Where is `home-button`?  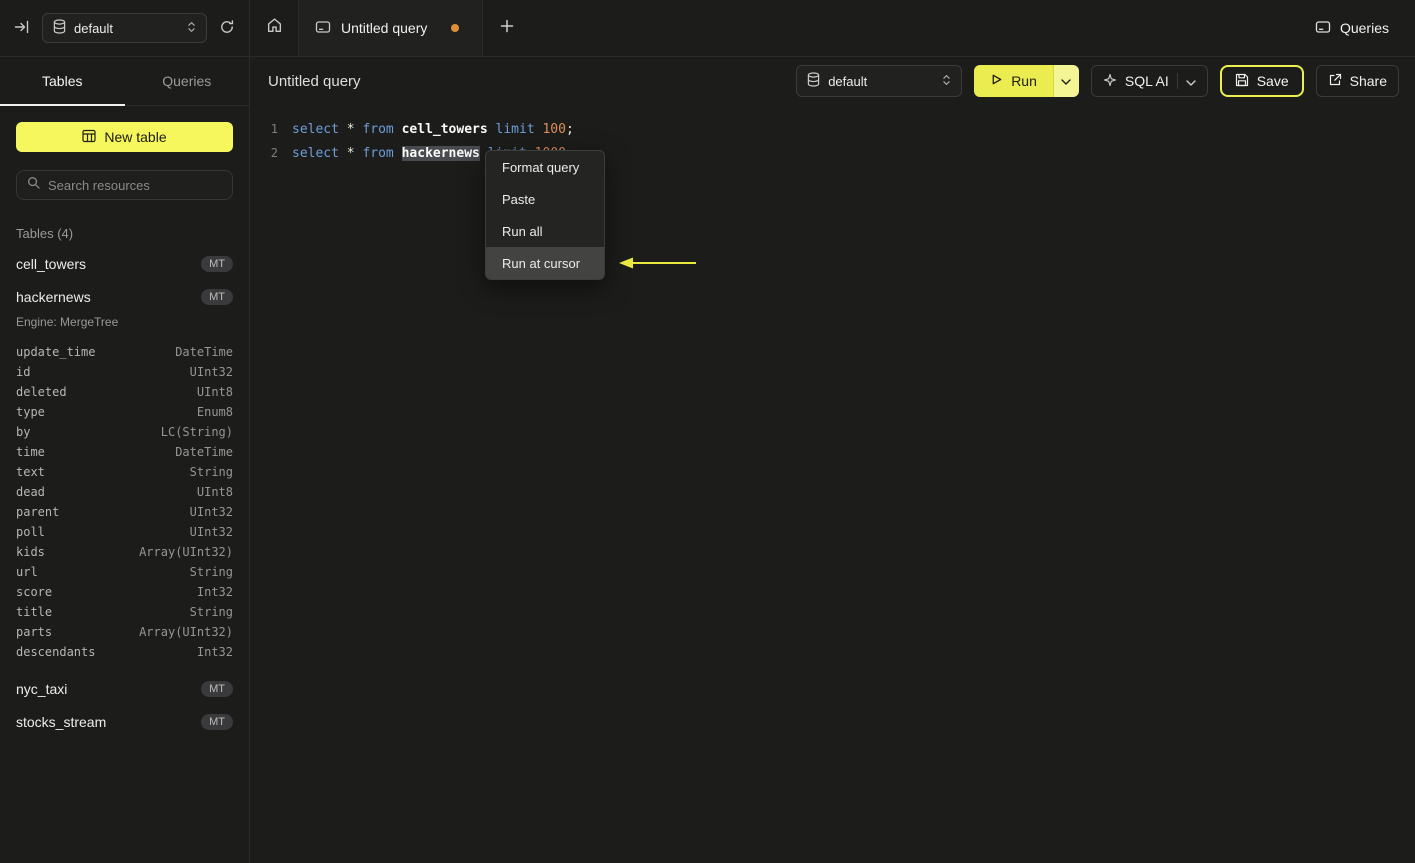
home-button is located at coordinates (274, 28).